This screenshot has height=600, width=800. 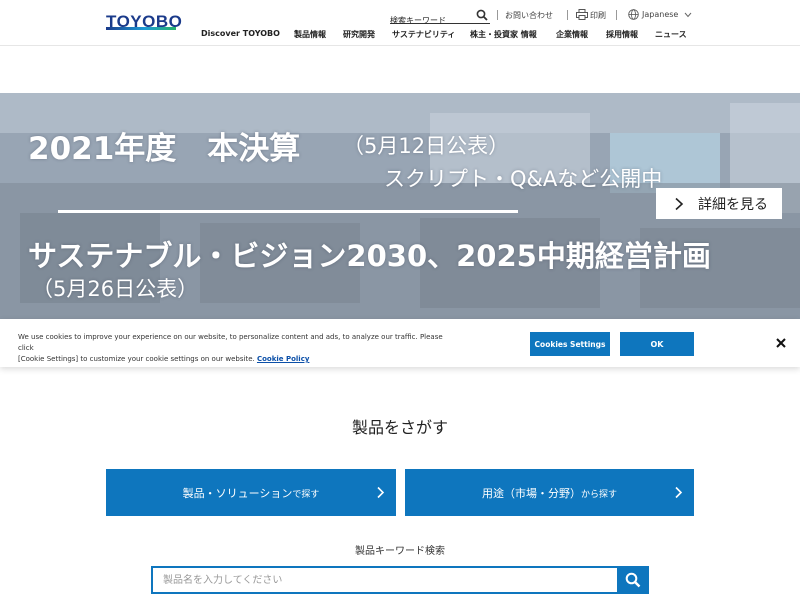 What do you see at coordinates (426, 146) in the screenshot?
I see `hero-headline-1-date: （5月12日公表）` at bounding box center [426, 146].